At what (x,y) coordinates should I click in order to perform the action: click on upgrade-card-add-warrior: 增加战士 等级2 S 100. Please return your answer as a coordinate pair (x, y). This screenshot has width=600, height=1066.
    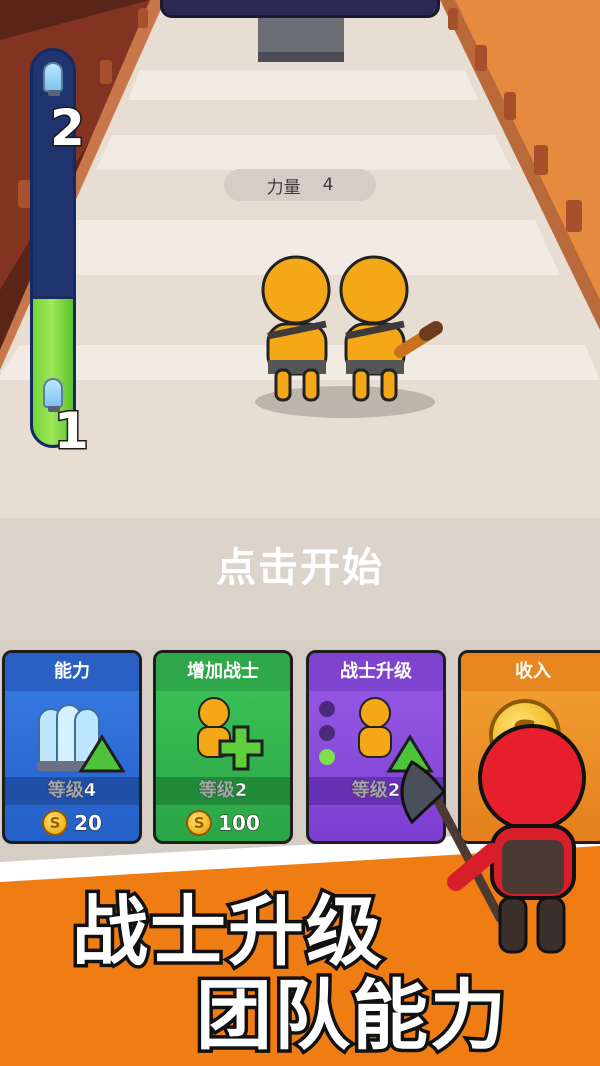
    Looking at the image, I should click on (223, 747).